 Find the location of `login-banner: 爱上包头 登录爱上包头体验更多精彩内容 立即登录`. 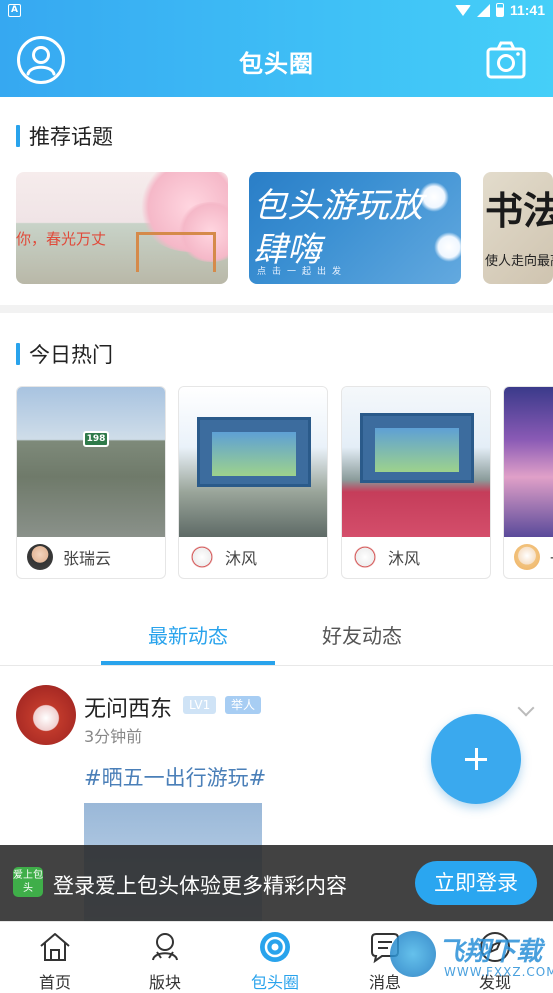

login-banner: 爱上包头 登录爱上包头体验更多精彩内容 立即登录 is located at coordinates (276, 883).